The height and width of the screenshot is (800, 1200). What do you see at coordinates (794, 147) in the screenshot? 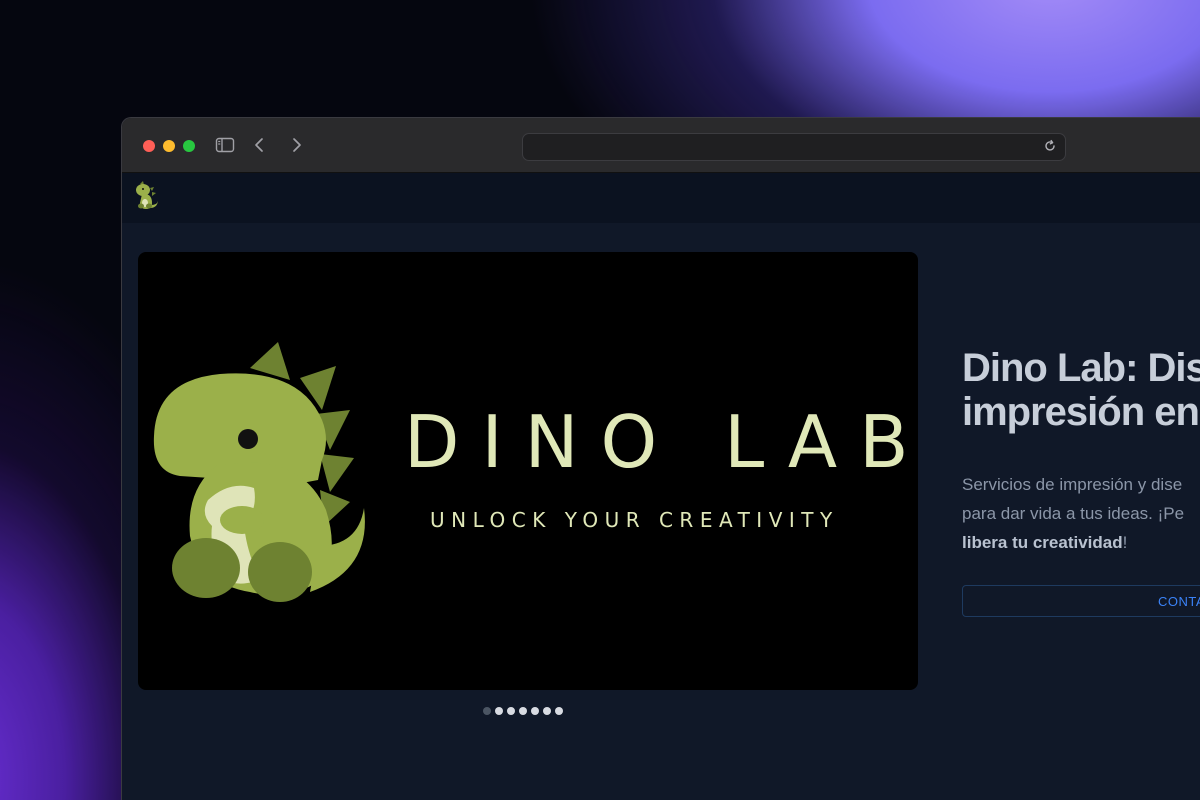
I see `address-bar` at bounding box center [794, 147].